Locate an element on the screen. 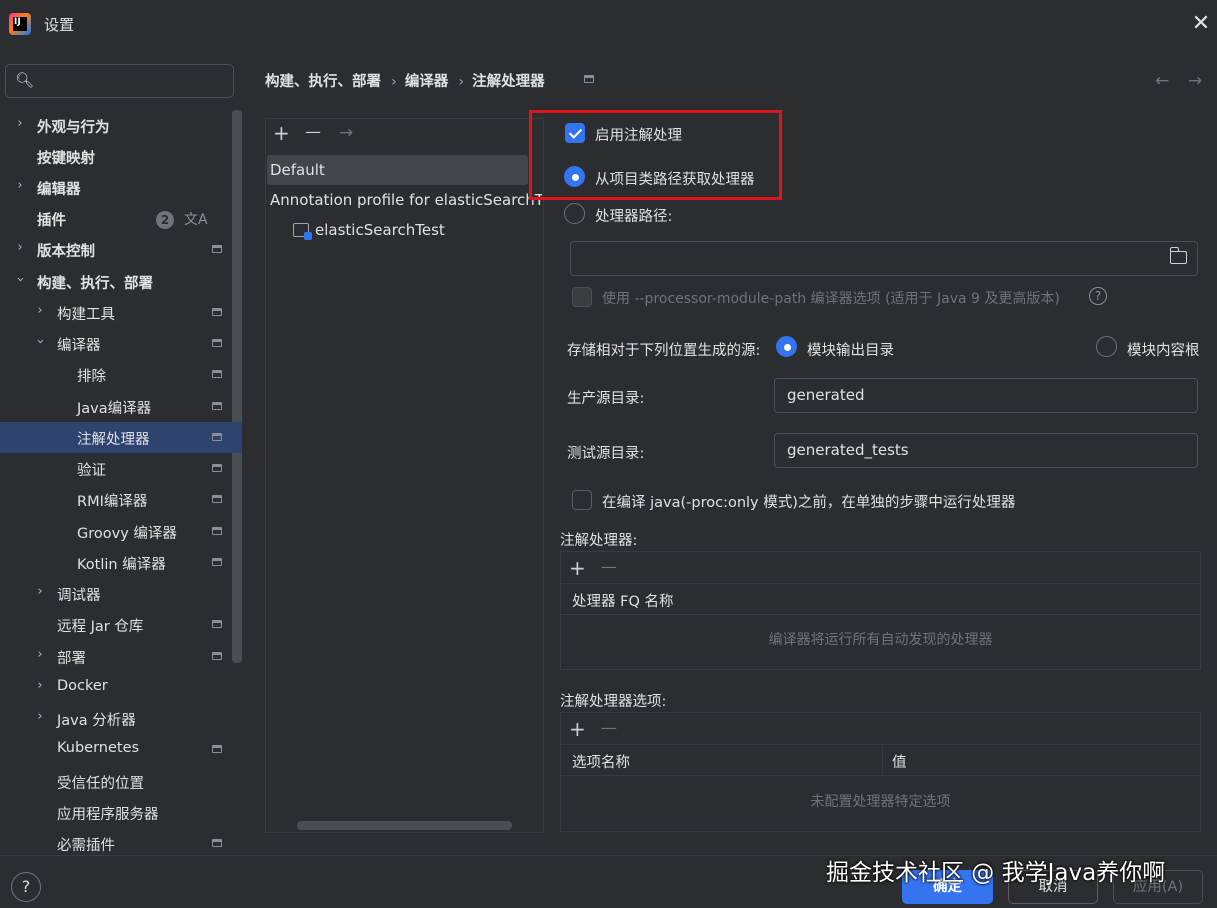  remove-processor-button: — is located at coordinates (609, 567).